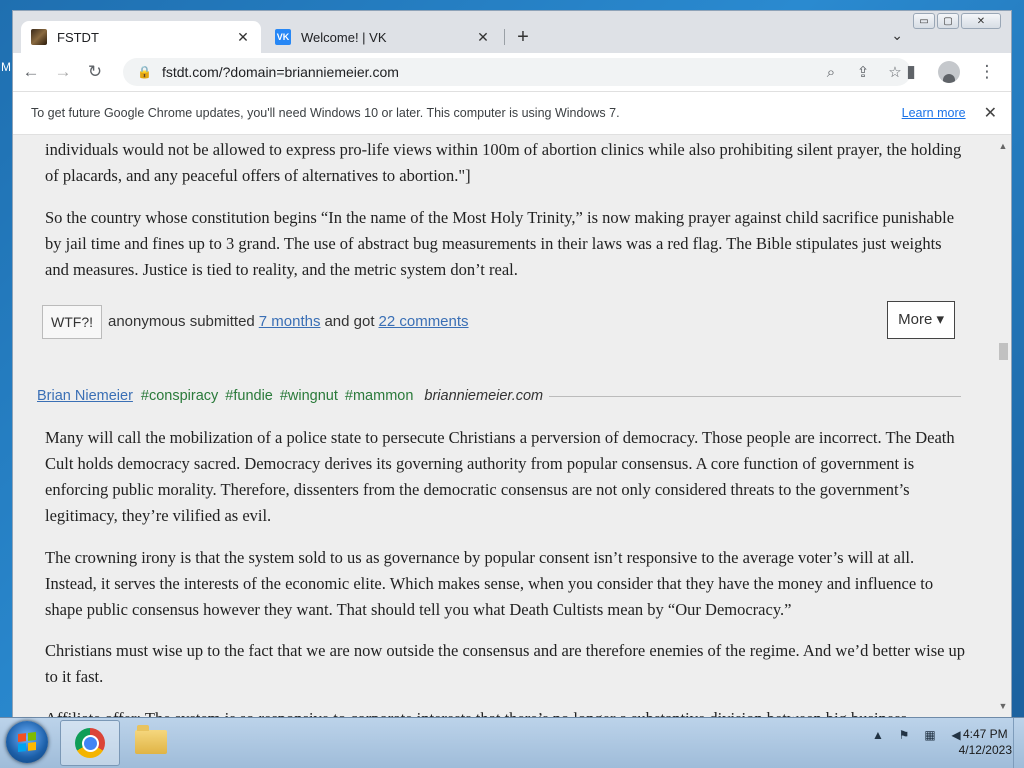 The height and width of the screenshot is (768, 1024). I want to click on scroll-thumb, so click(1003, 351).